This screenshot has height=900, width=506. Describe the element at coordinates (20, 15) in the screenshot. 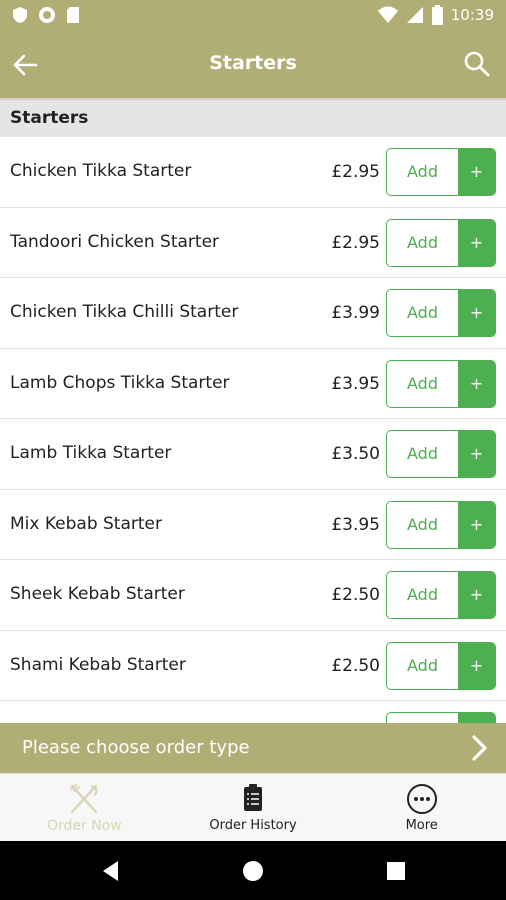

I see `shield-icon` at that location.